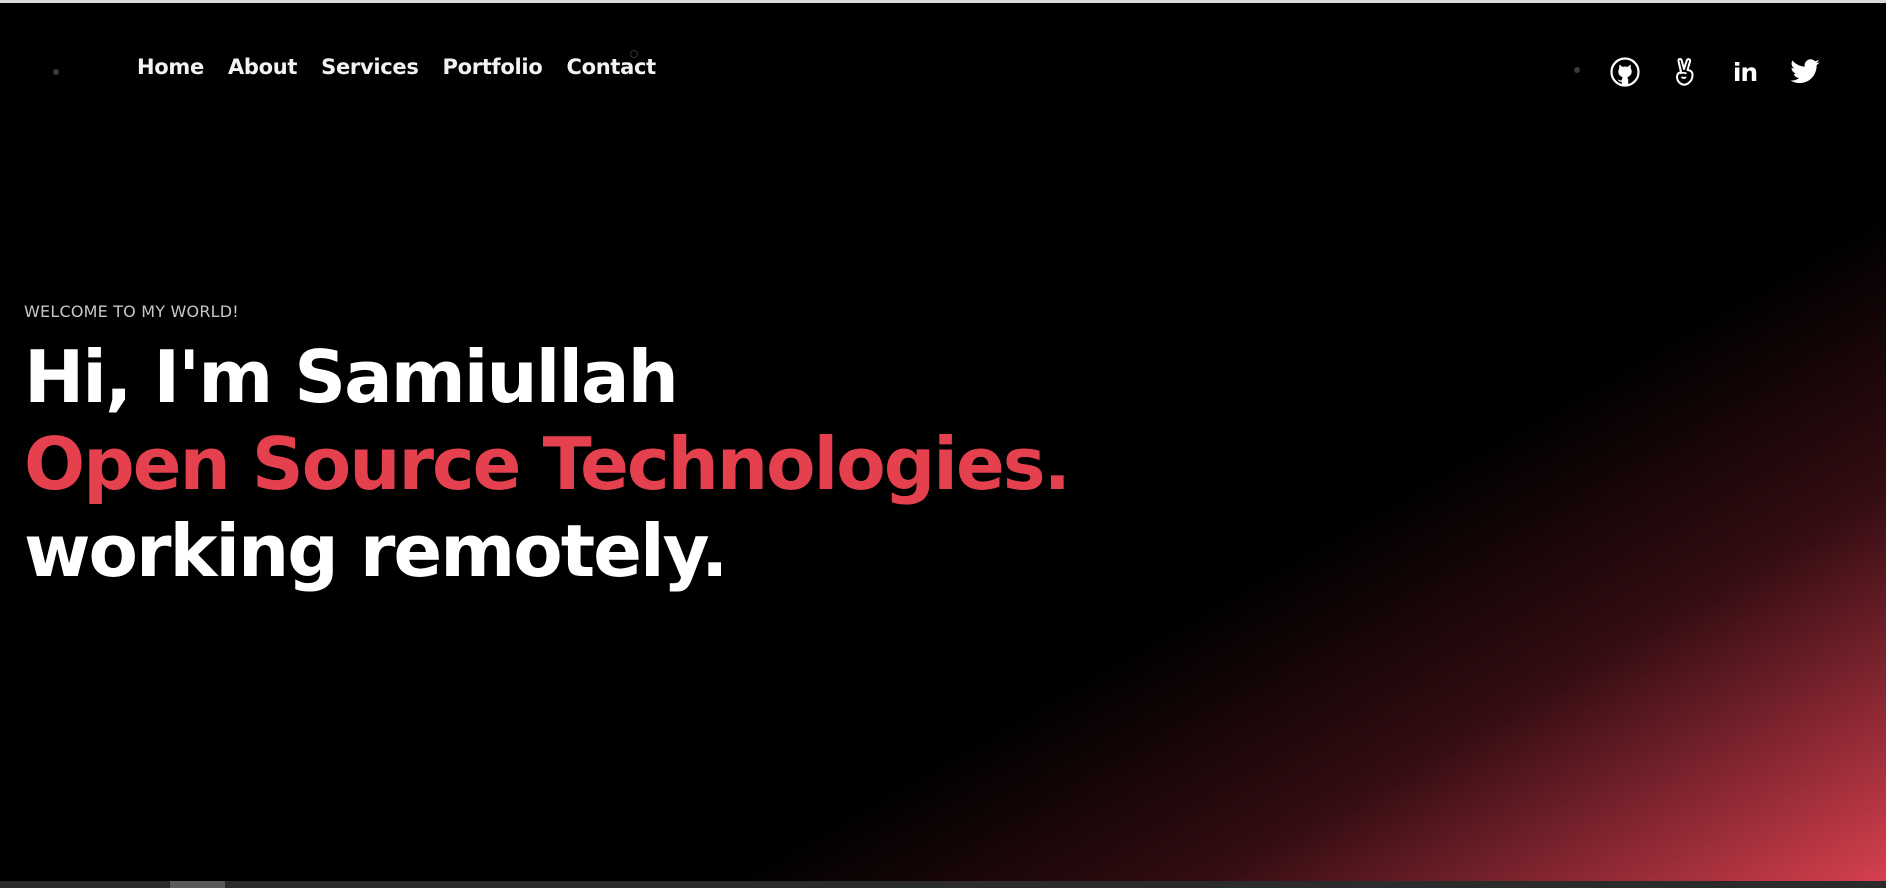 The width and height of the screenshot is (1886, 888). I want to click on headline-line-role: Open Source Technologies., so click(547, 464).